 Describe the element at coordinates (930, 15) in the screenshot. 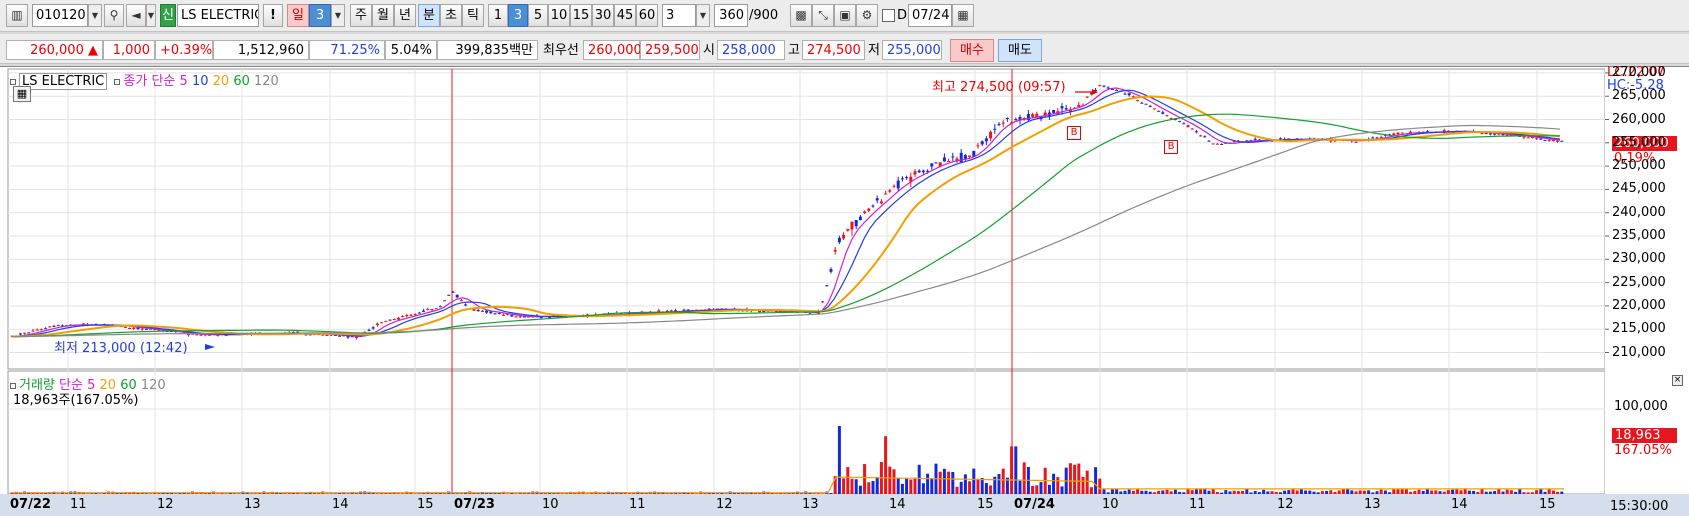

I see `date-input: 07/24` at that location.